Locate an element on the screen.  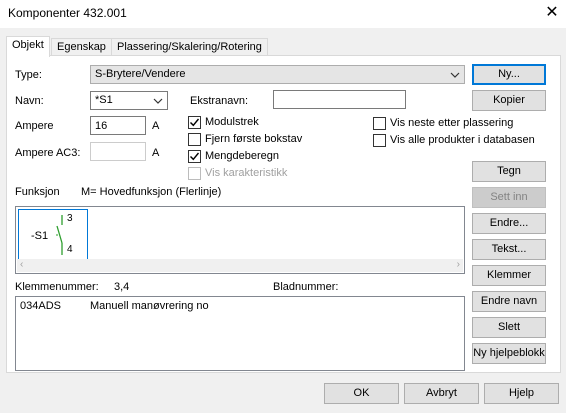
scroll-left-icon: ‹ is located at coordinates (21, 264).